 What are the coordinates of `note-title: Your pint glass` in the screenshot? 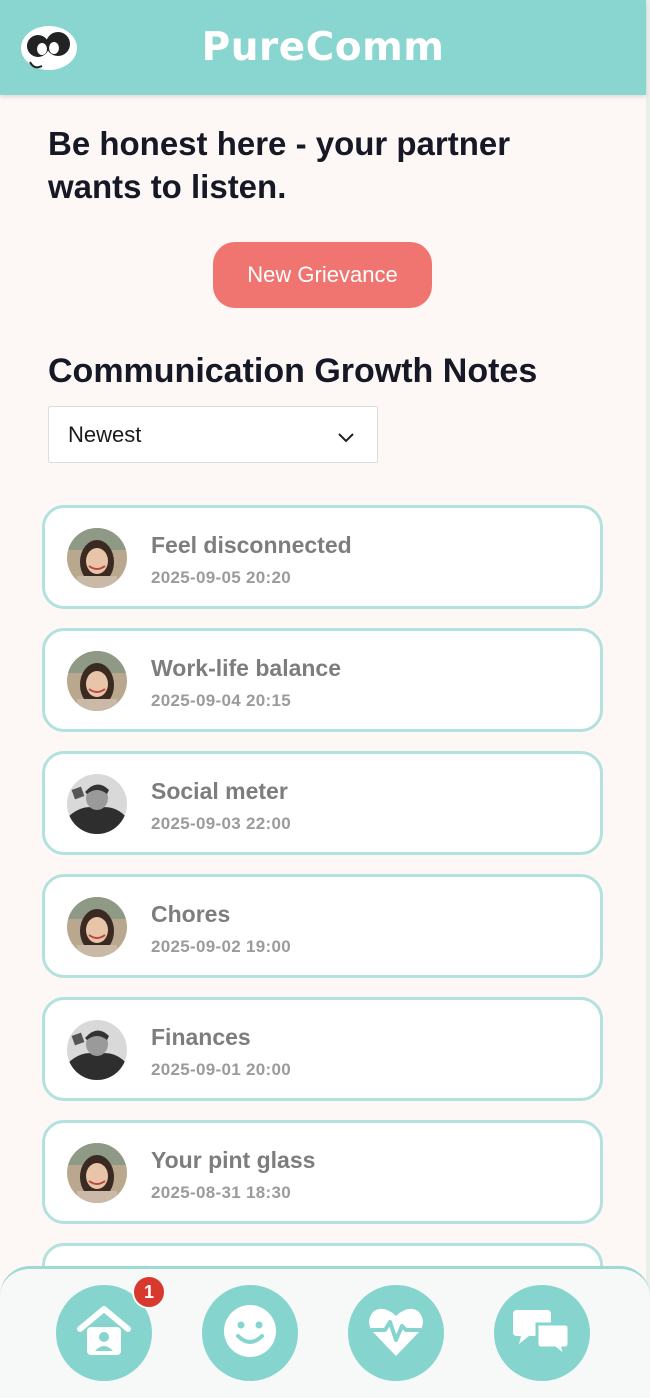 It's located at (233, 1160).